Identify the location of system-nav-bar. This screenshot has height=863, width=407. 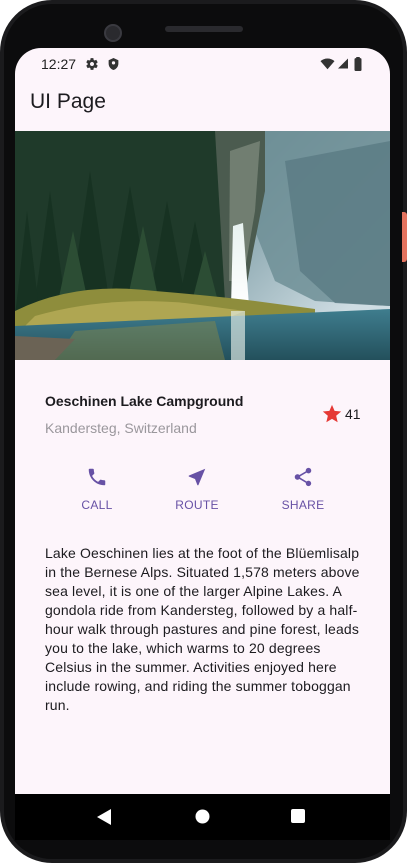
(202, 817).